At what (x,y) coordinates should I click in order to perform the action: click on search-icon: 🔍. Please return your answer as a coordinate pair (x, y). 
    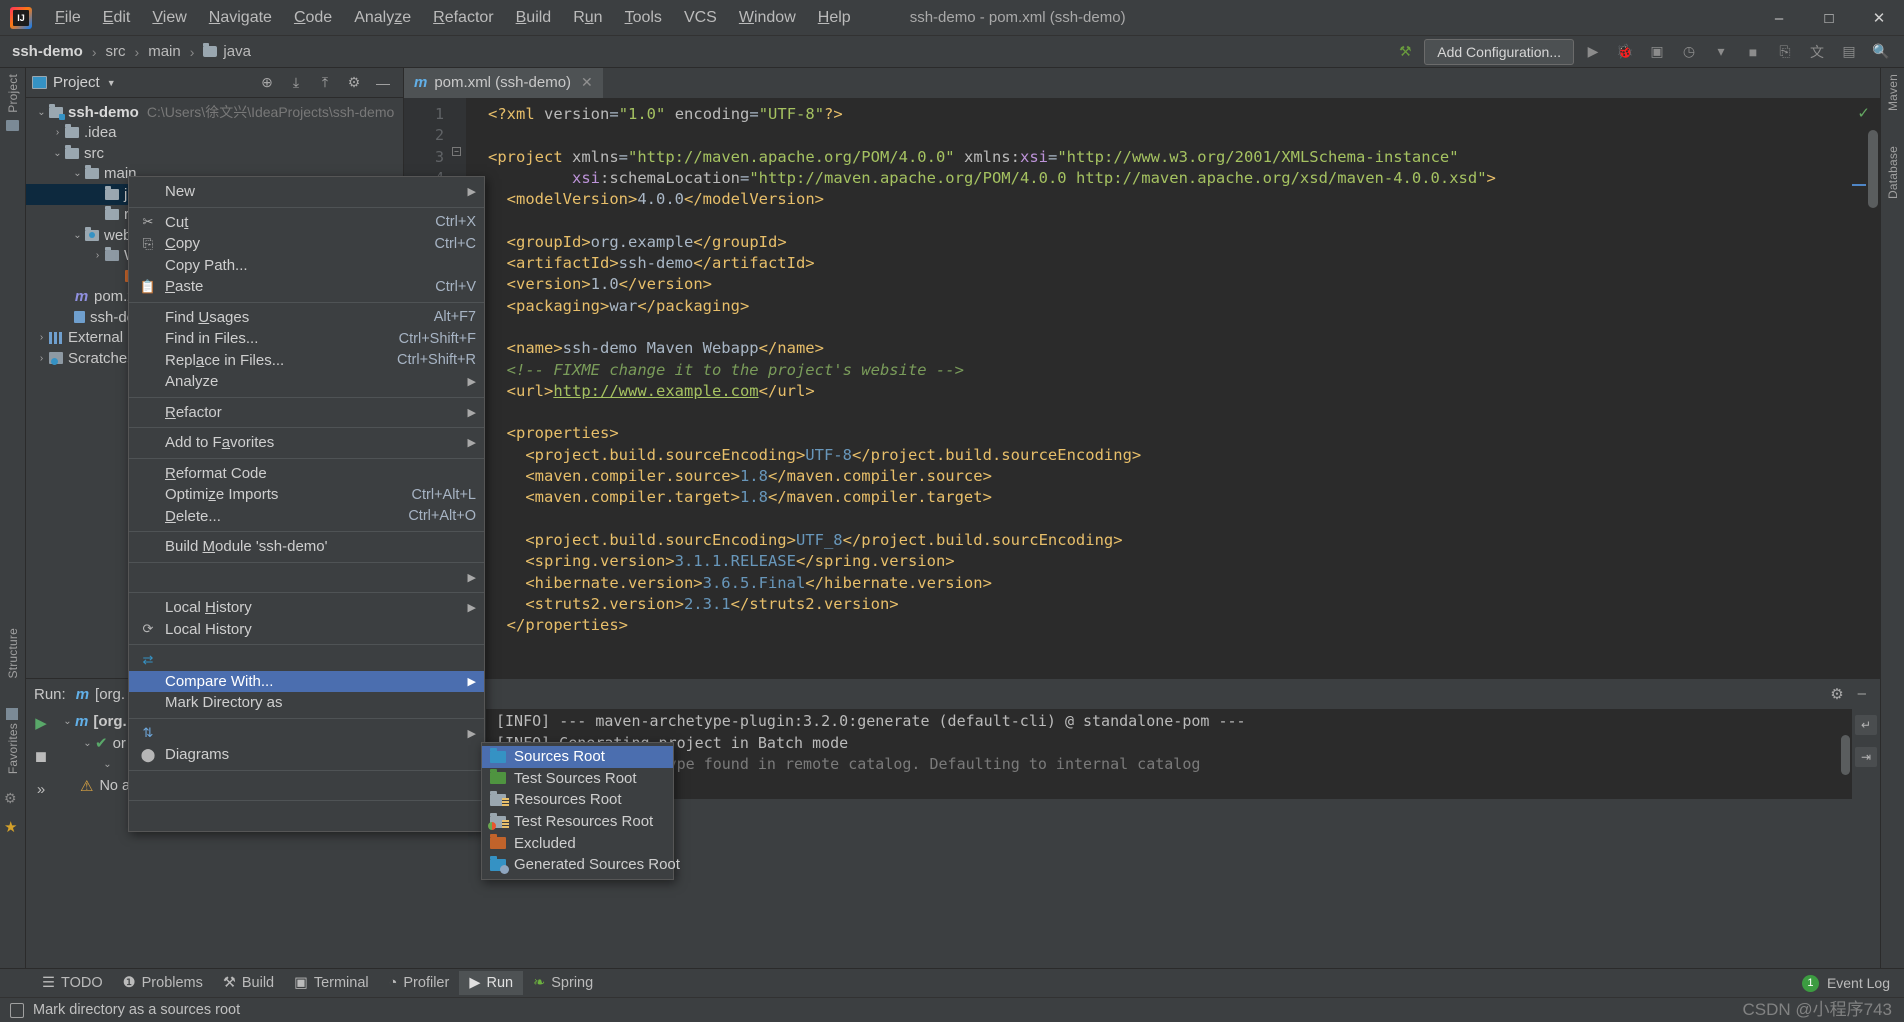
    Looking at the image, I should click on (1881, 52).